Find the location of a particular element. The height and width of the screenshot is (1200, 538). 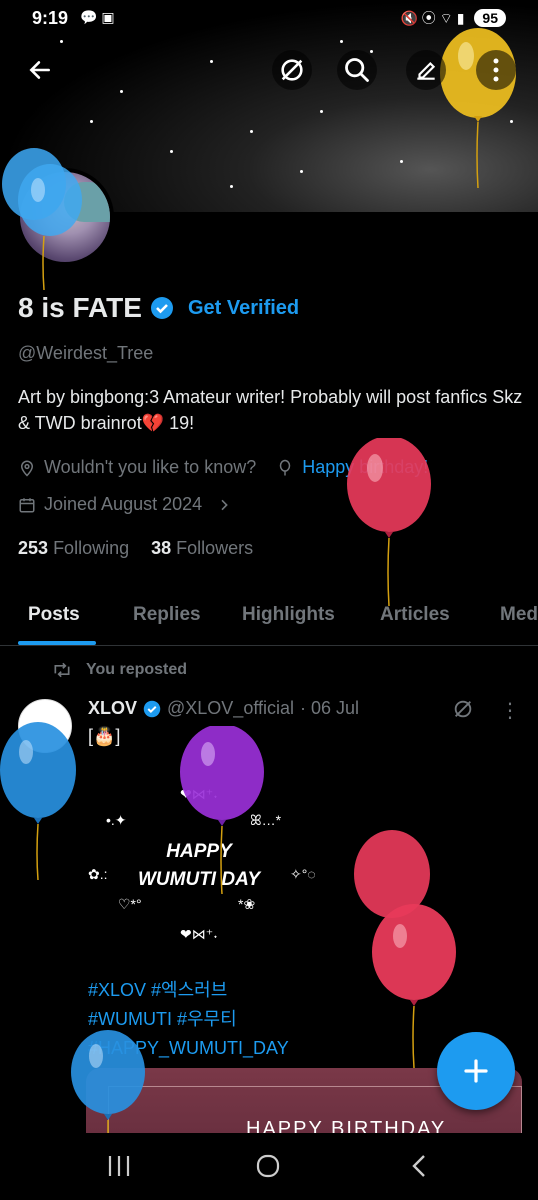

status-bar: 9:19 💬 ▣ 🔇 ⦿ ⌔ ▮ 95 is located at coordinates (269, 18).